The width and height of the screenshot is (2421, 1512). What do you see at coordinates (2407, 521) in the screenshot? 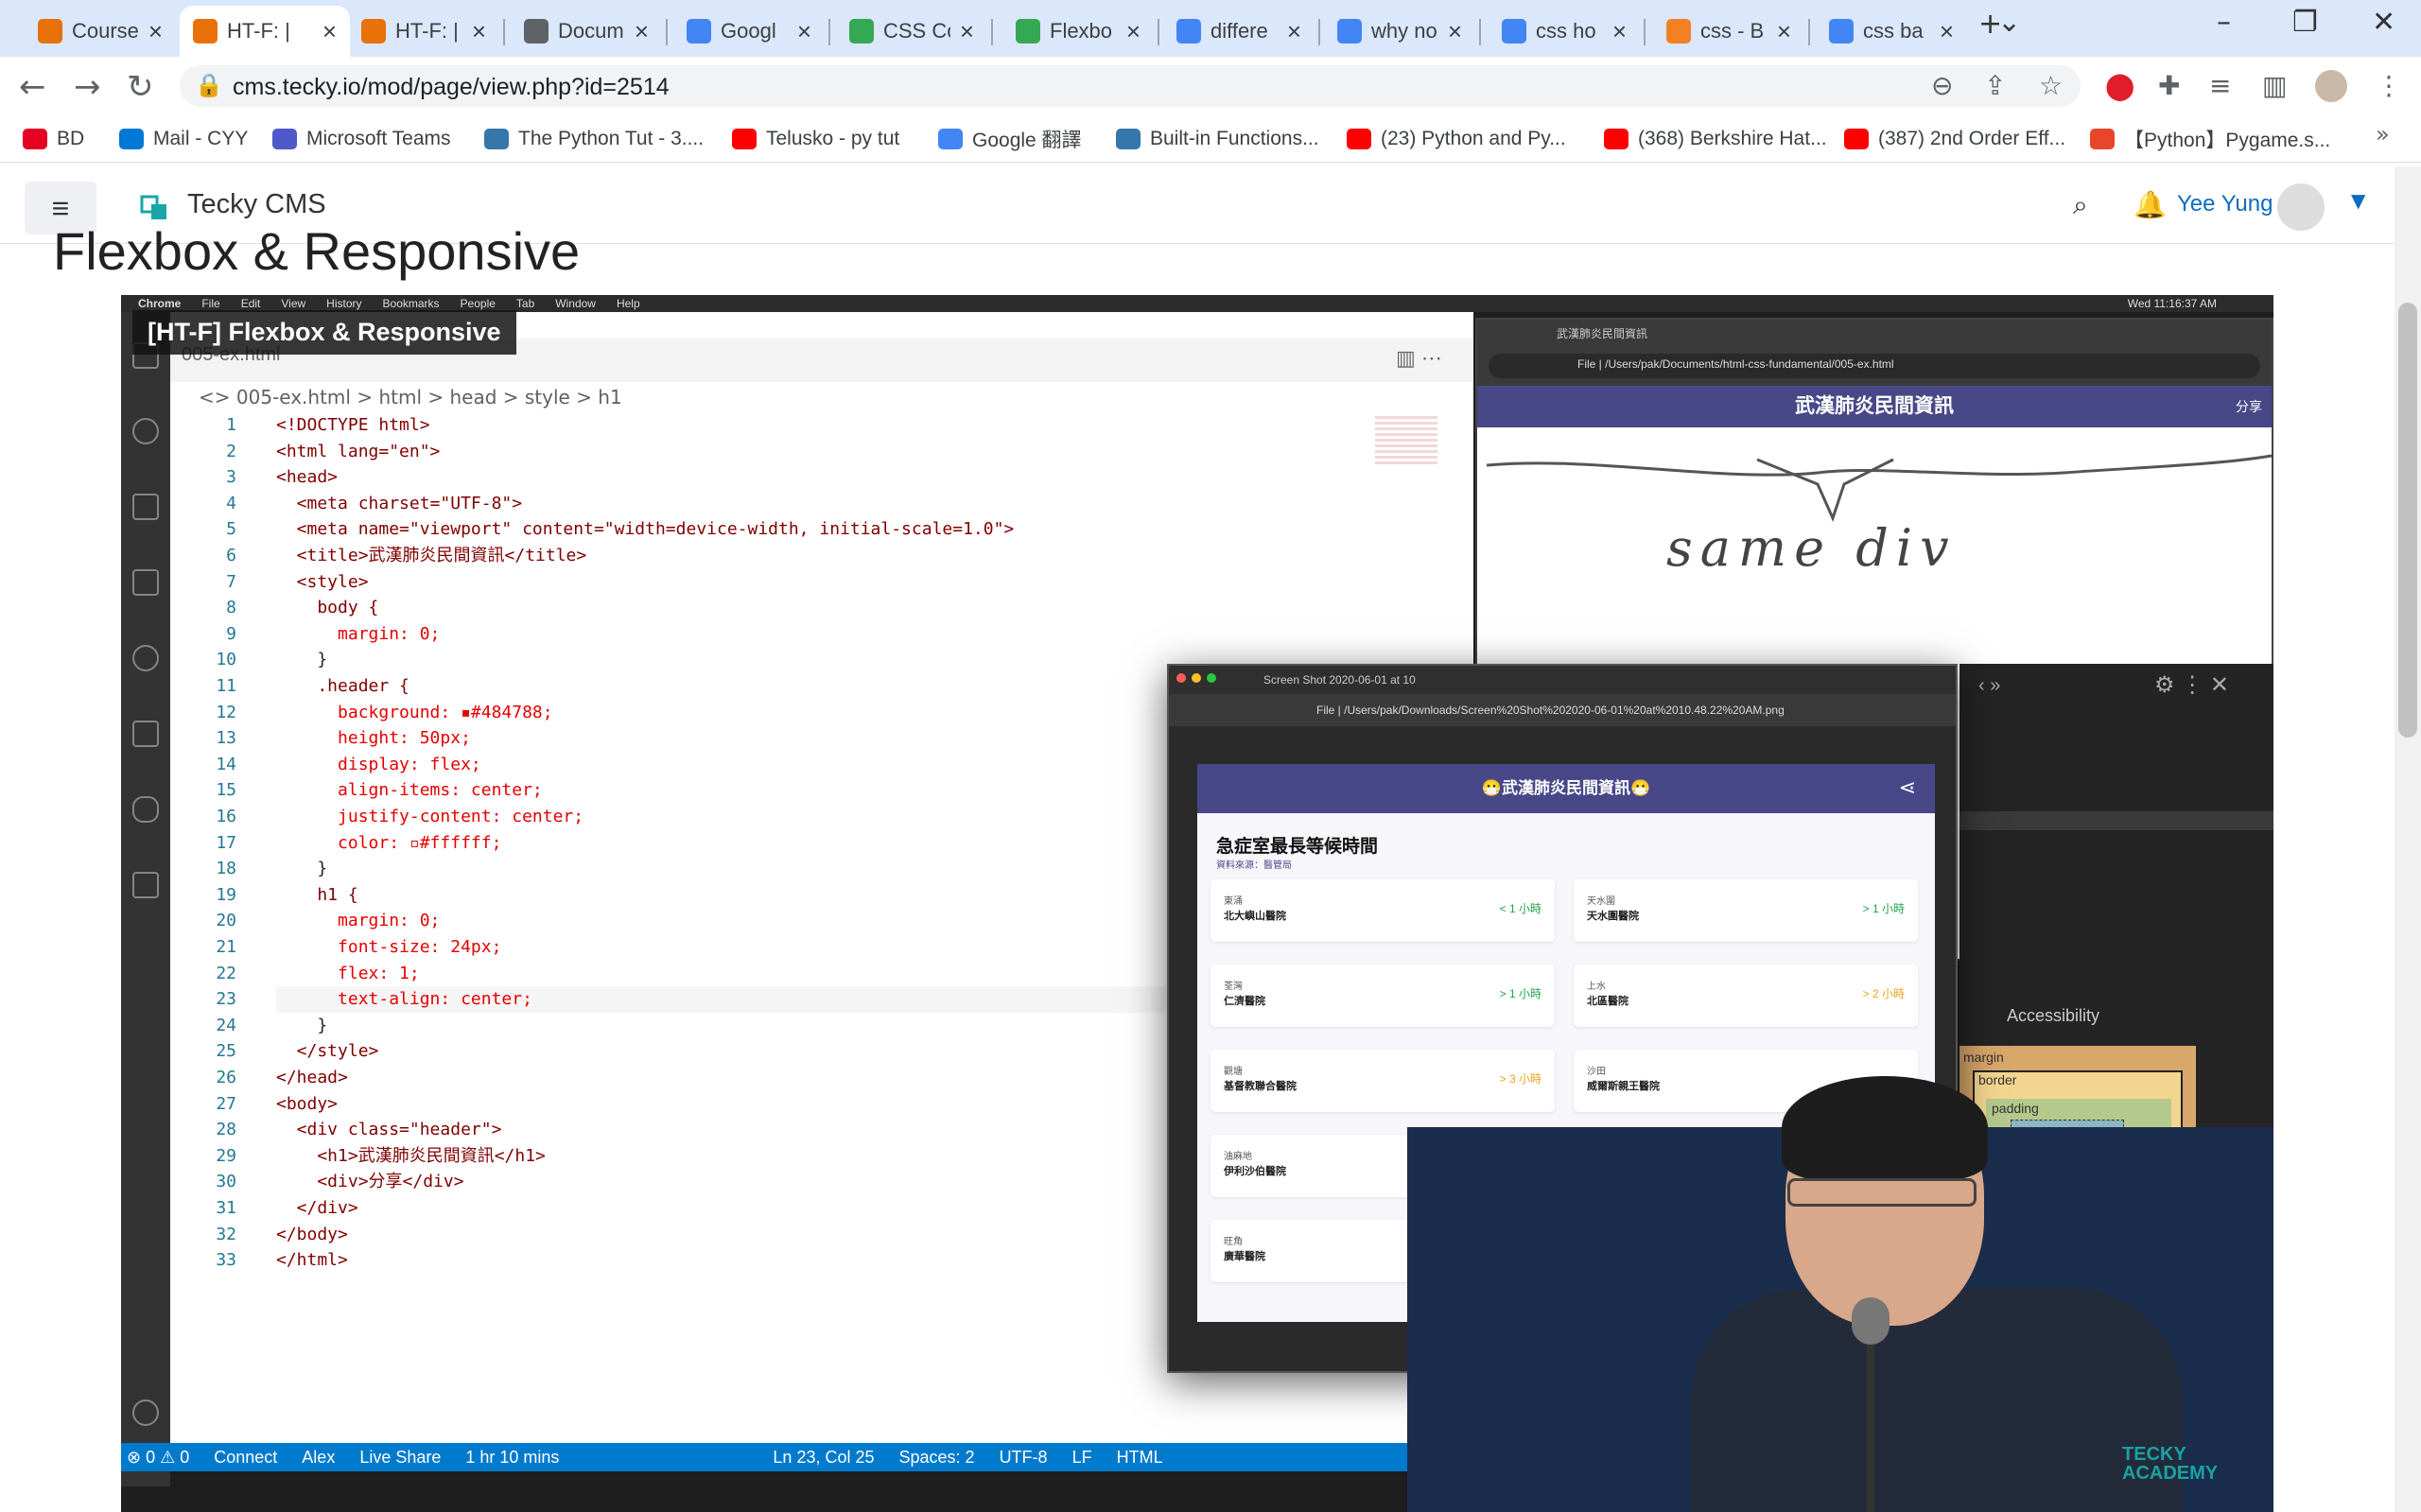
I see `page-scrollbar-thumb` at bounding box center [2407, 521].